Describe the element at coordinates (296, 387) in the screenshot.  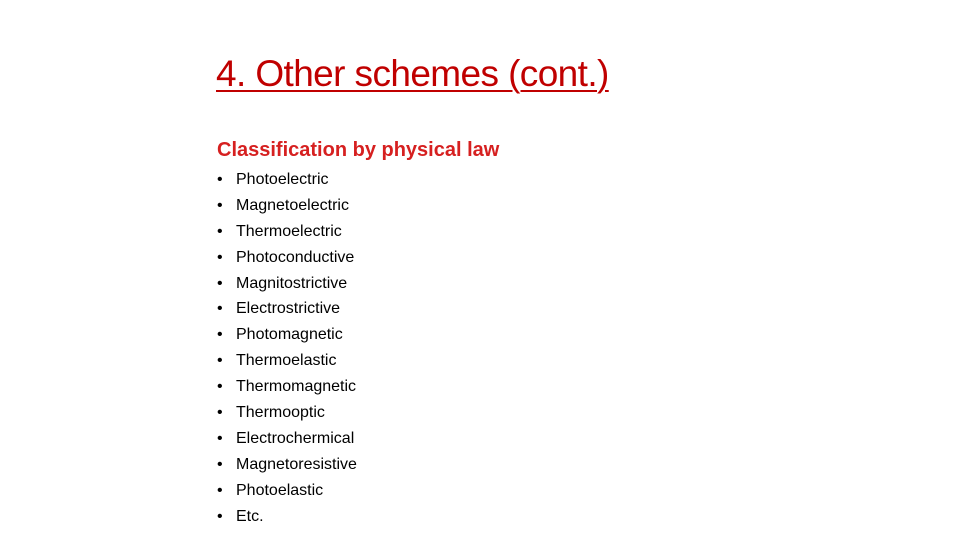
I see `list-item-text: Thermomagnetic` at that location.